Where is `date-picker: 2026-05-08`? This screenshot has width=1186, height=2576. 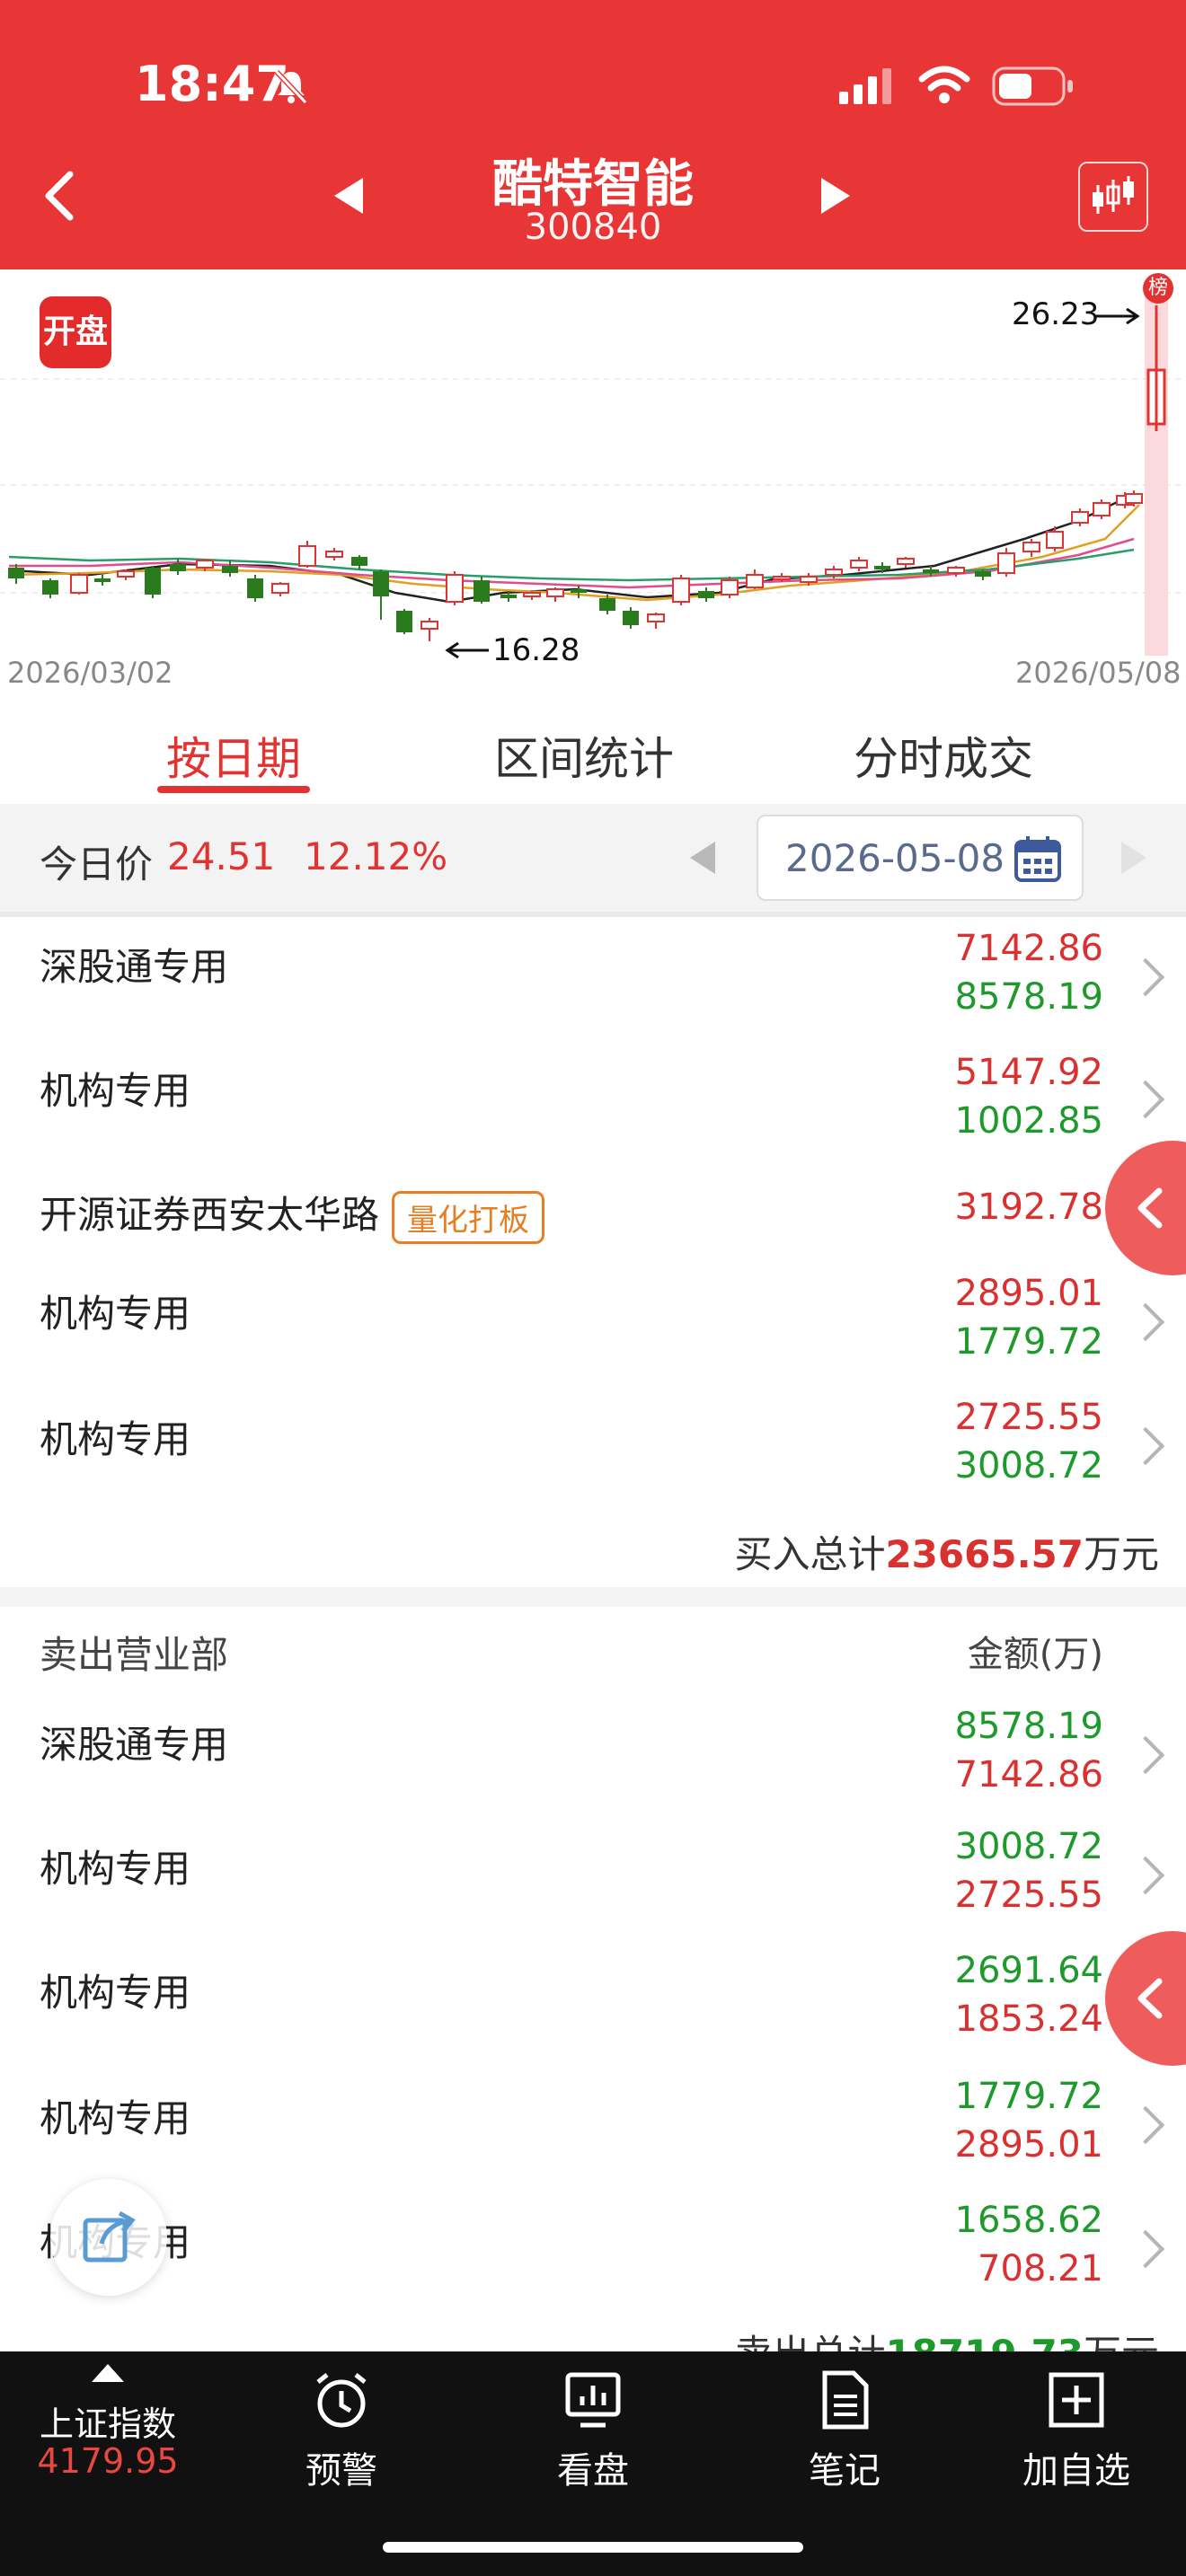 date-picker: 2026-05-08 is located at coordinates (920, 858).